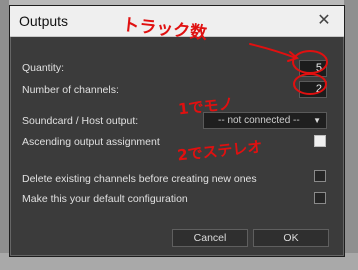  What do you see at coordinates (313, 68) in the screenshot?
I see `quantity-input: 5` at bounding box center [313, 68].